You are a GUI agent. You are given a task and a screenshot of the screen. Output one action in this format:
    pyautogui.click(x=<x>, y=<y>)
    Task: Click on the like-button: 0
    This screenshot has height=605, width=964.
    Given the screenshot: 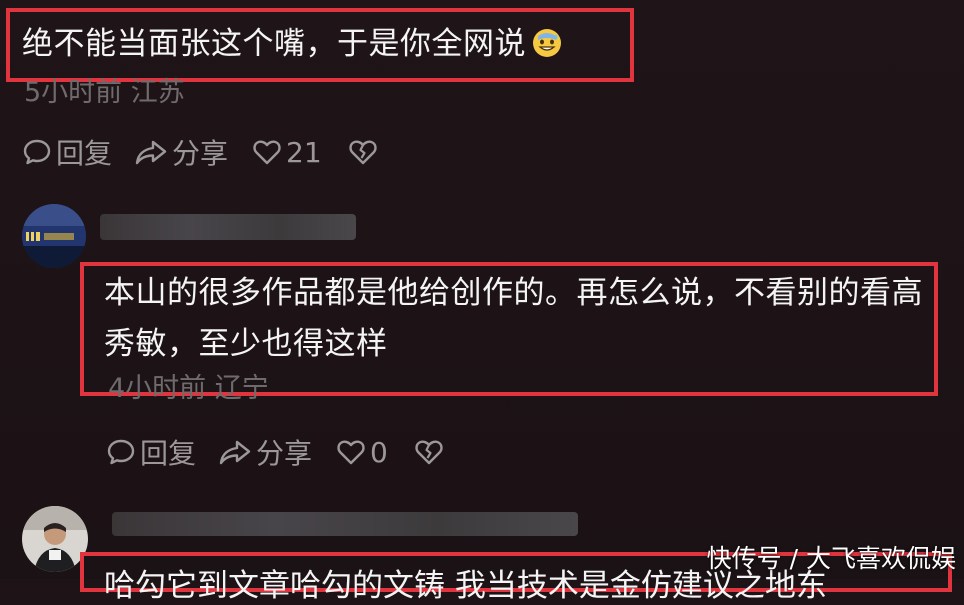 What is the action you would take?
    pyautogui.click(x=362, y=452)
    